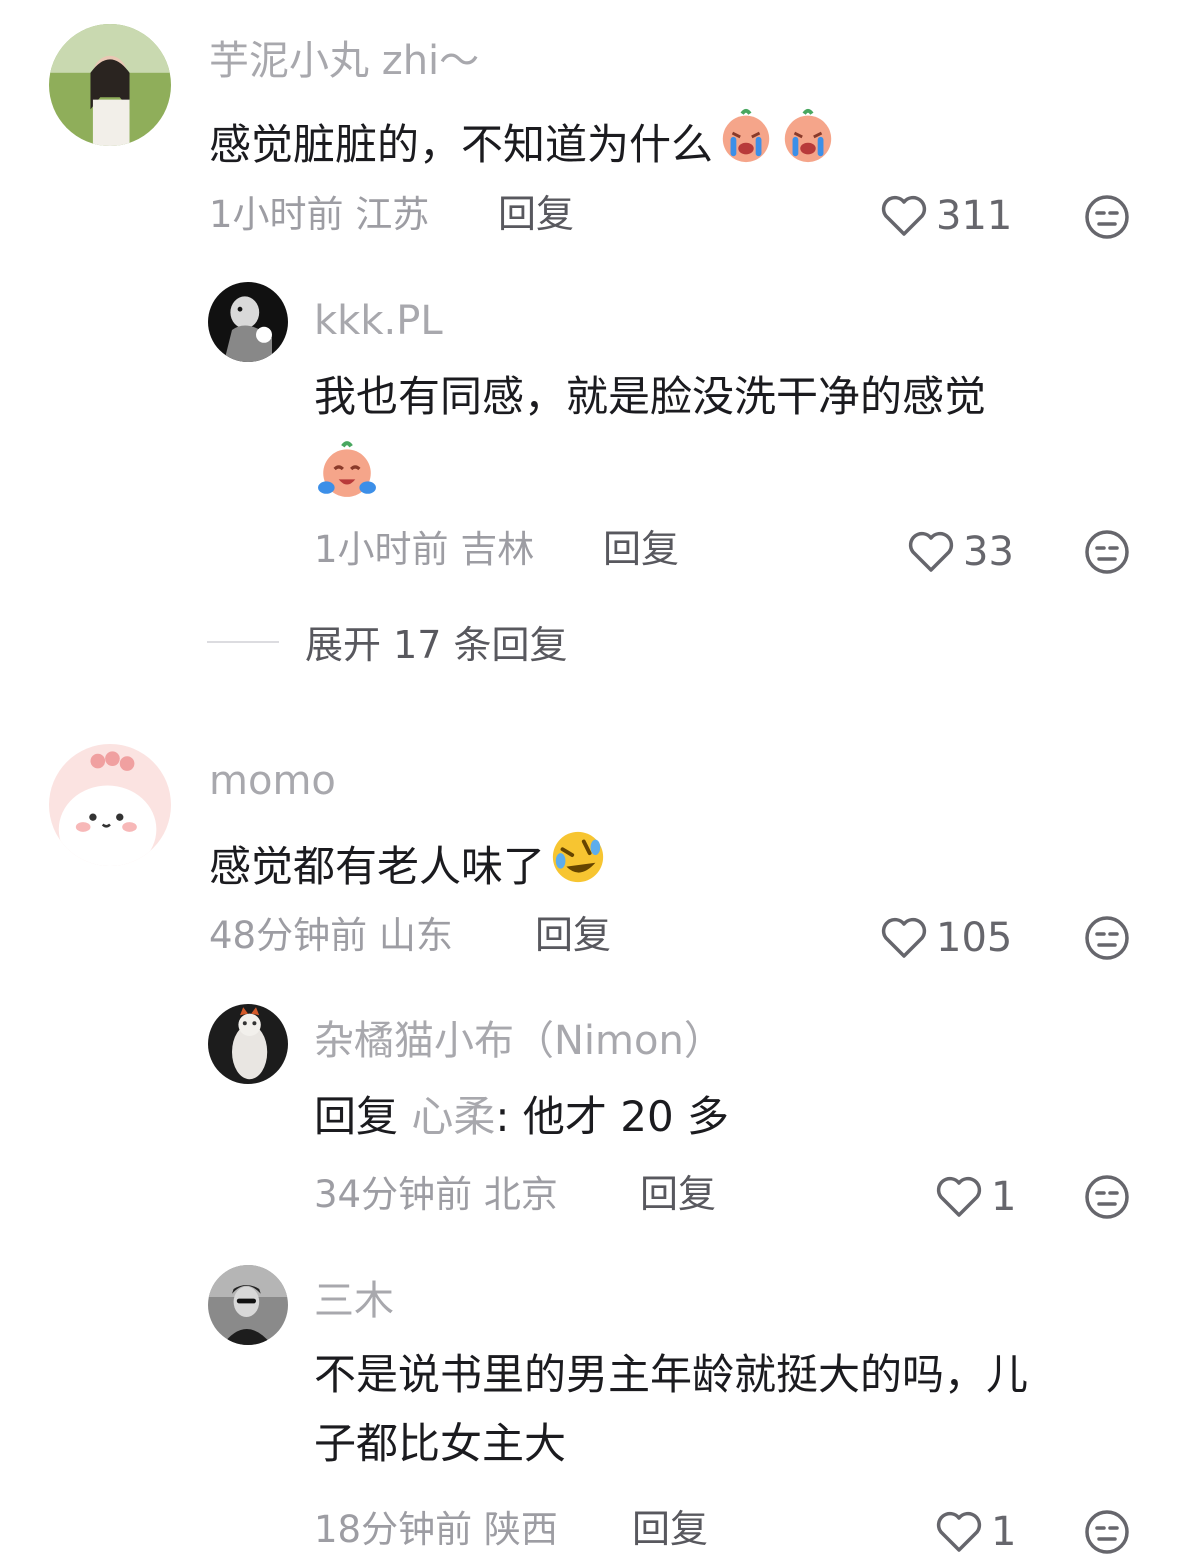 The height and width of the screenshot is (1565, 1179). Describe the element at coordinates (519, 1041) in the screenshot. I see `username: 杂橘猫小布（Nimon）` at that location.